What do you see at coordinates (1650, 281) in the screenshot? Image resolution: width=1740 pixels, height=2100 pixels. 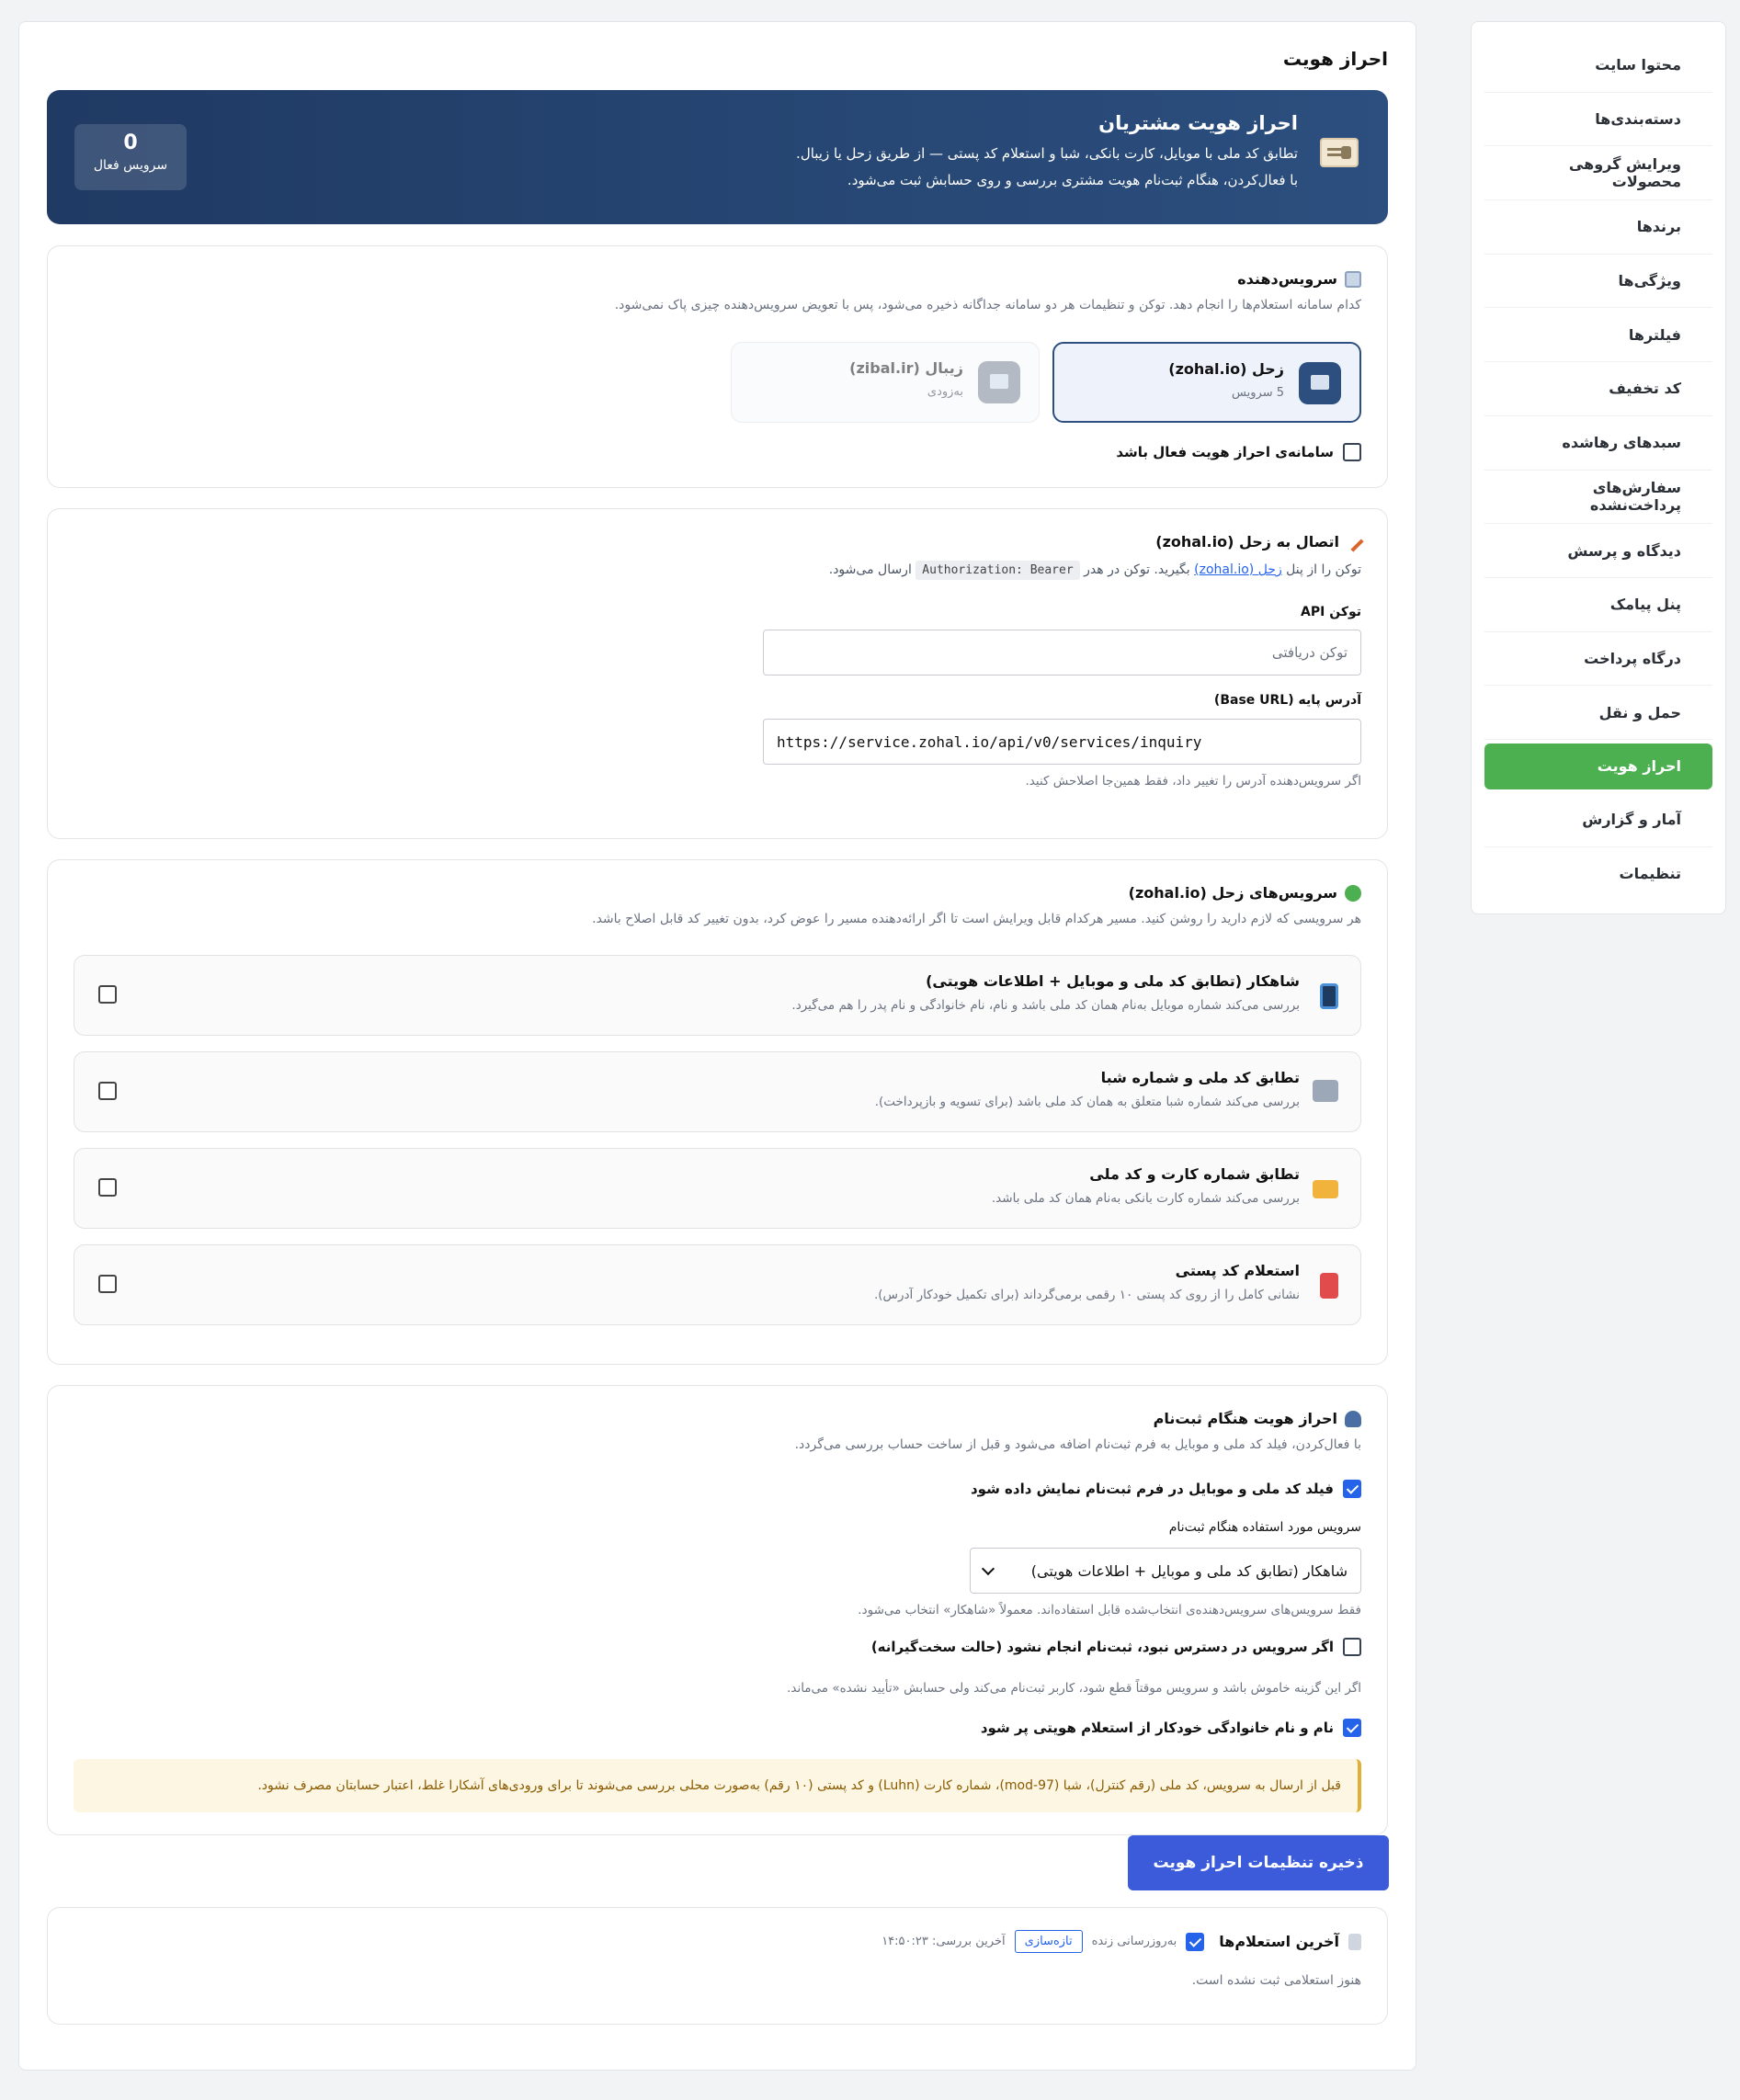 I see `sidebar-item-label: ویژگی‌ها` at bounding box center [1650, 281].